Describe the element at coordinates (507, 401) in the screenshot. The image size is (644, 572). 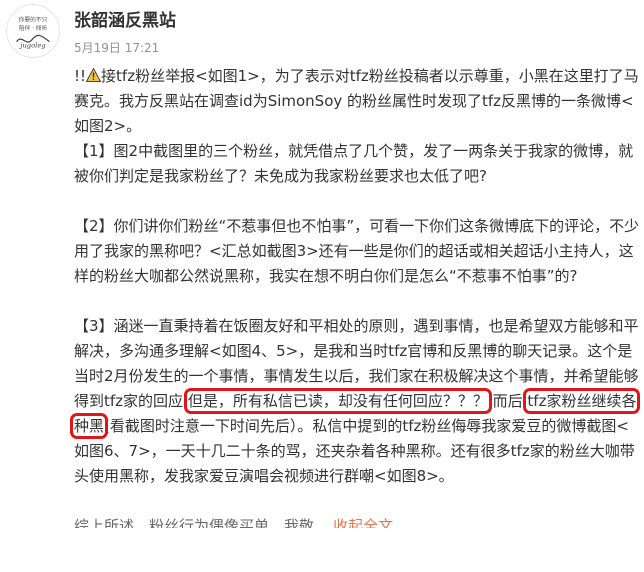
I see `point-3-text-mid: 而后` at that location.